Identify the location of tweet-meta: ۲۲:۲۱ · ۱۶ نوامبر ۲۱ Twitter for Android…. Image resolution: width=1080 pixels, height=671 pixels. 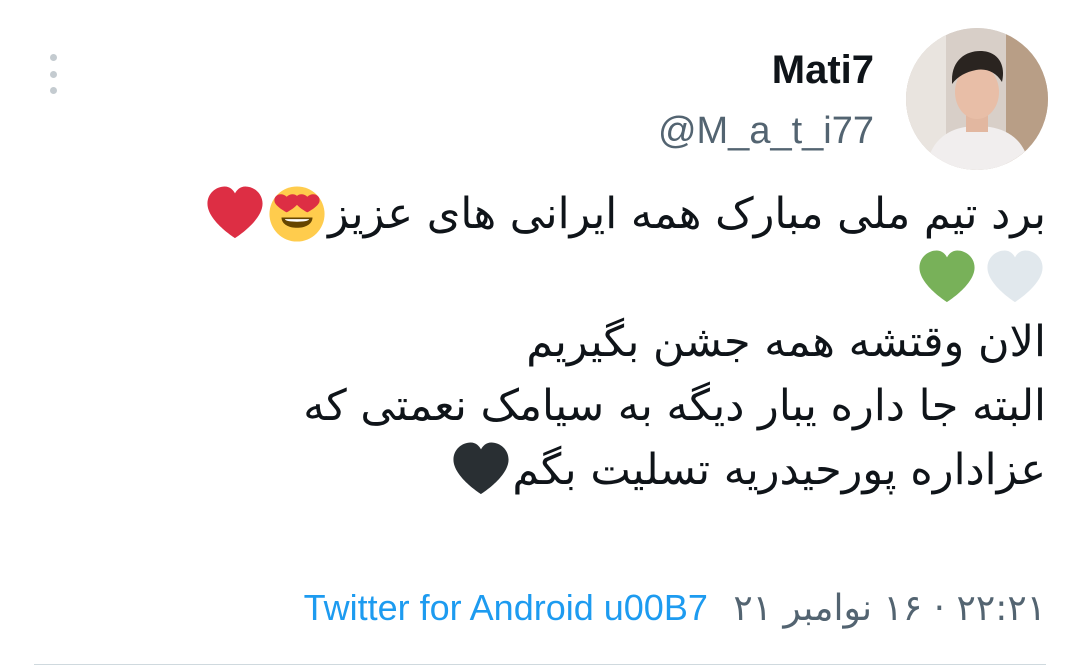
(675, 608).